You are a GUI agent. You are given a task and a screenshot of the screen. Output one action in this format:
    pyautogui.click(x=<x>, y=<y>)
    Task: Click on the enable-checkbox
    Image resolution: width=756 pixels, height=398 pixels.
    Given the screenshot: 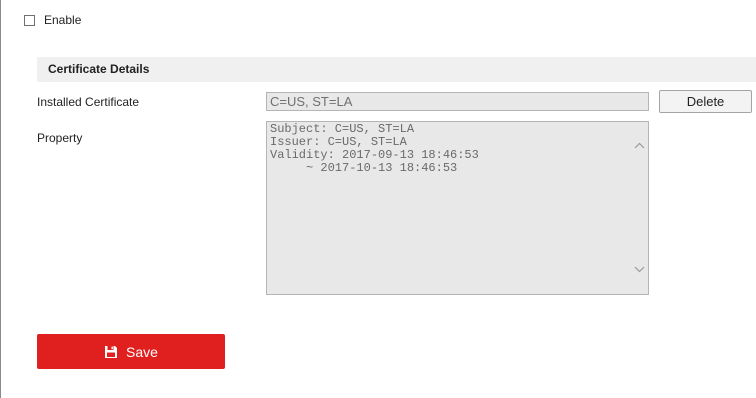 What is the action you would take?
    pyautogui.click(x=29, y=20)
    